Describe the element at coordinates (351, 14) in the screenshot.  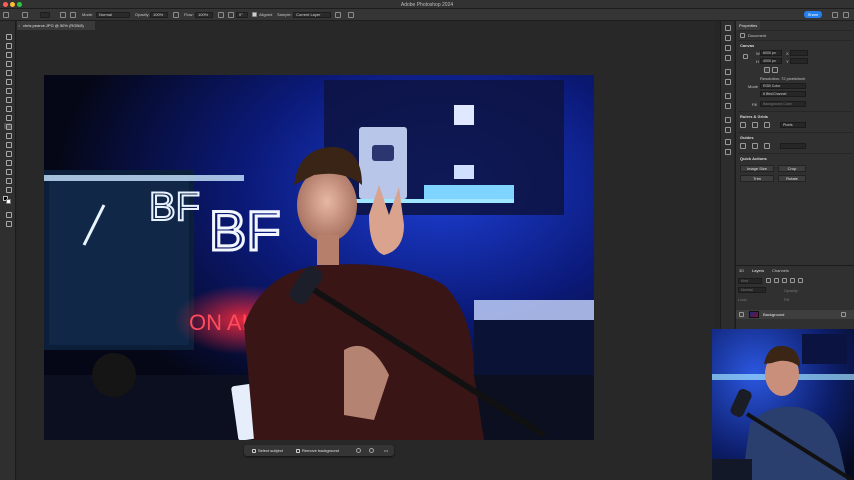
I see `pressure-size-icon` at that location.